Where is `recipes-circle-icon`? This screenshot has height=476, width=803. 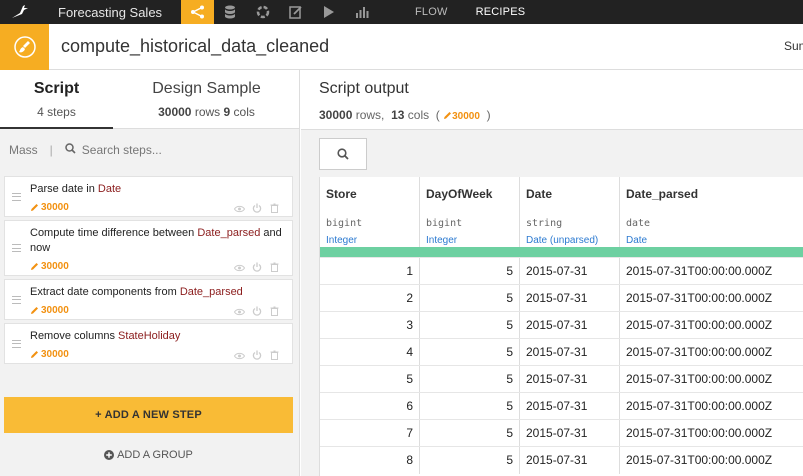 recipes-circle-icon is located at coordinates (262, 12).